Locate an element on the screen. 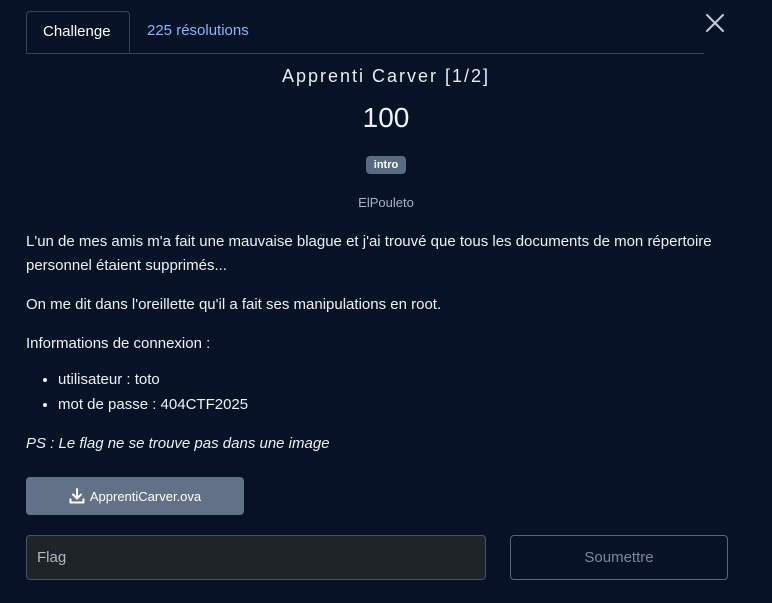 Image resolution: width=772 pixels, height=603 pixels. download-button: ApprentiCarver.ova is located at coordinates (135, 496).